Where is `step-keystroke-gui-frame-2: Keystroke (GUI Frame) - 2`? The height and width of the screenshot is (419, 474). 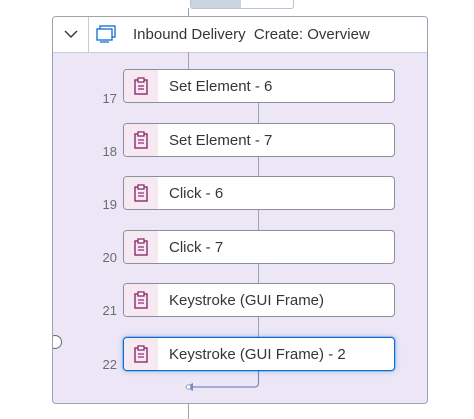
step-keystroke-gui-frame-2: Keystroke (GUI Frame) - 2 is located at coordinates (259, 354).